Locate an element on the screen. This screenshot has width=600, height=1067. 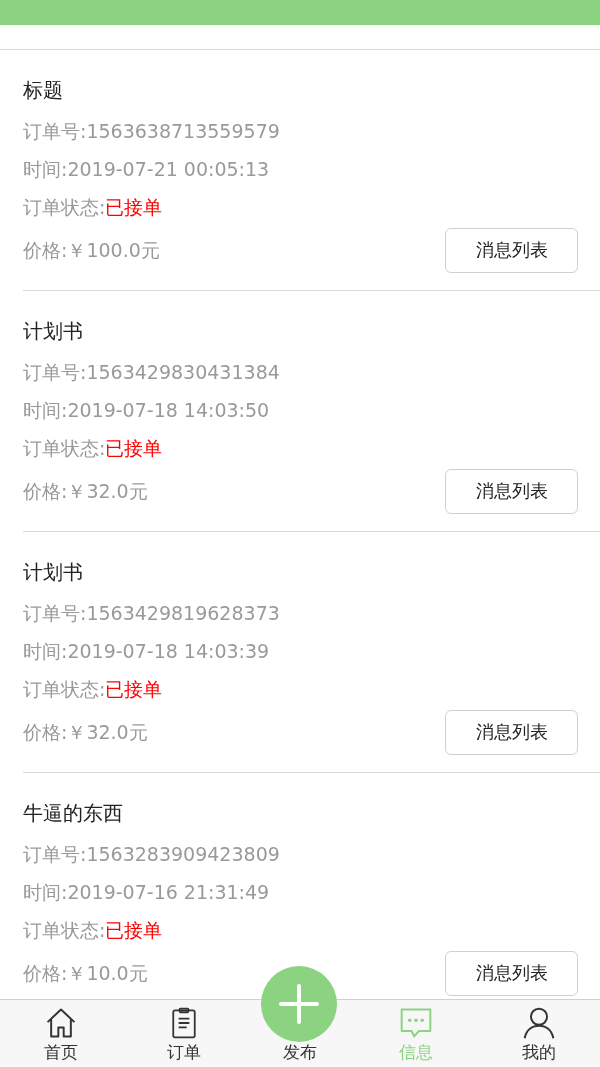
person-icon is located at coordinates (538, 1023).